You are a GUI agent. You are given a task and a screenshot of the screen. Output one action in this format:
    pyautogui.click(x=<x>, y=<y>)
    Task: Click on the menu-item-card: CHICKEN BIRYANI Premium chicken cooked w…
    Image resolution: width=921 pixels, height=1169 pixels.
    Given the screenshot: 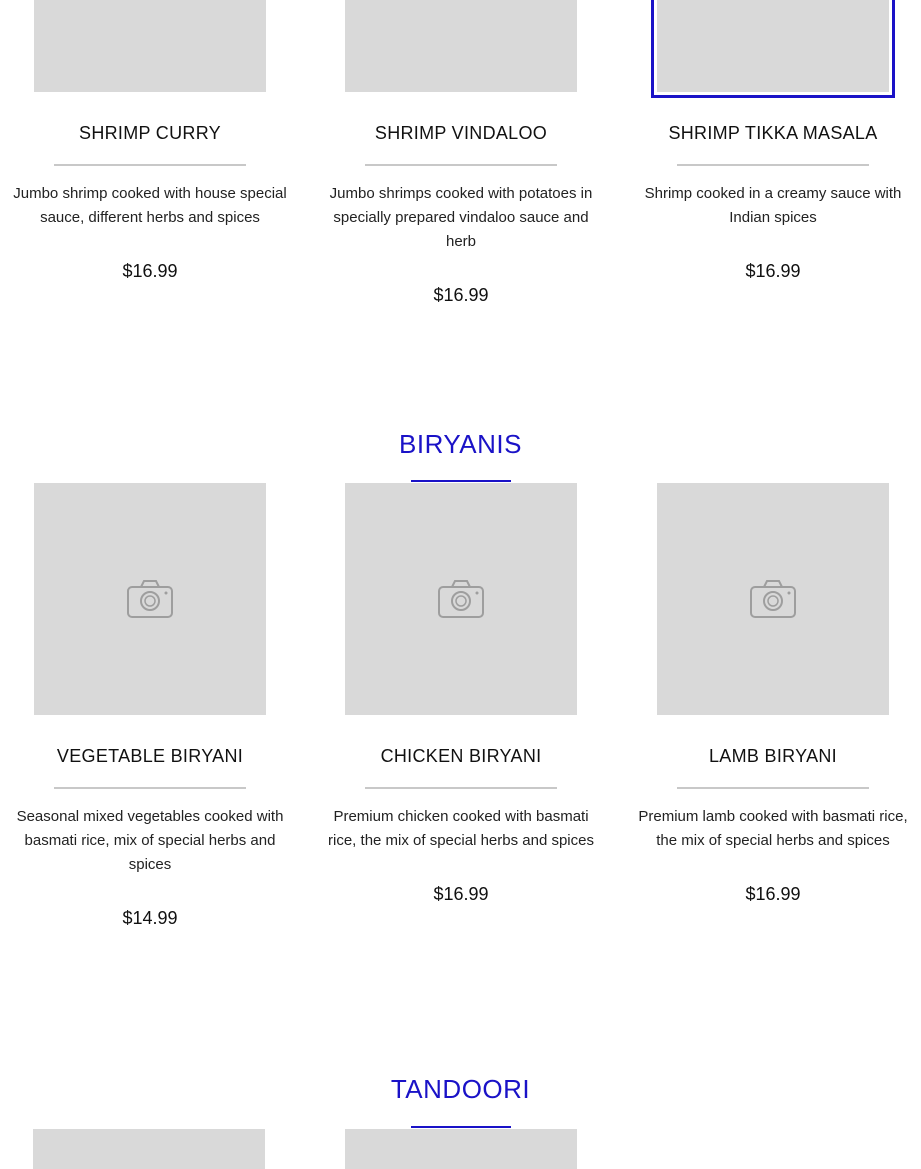 What is the action you would take?
    pyautogui.click(x=461, y=694)
    